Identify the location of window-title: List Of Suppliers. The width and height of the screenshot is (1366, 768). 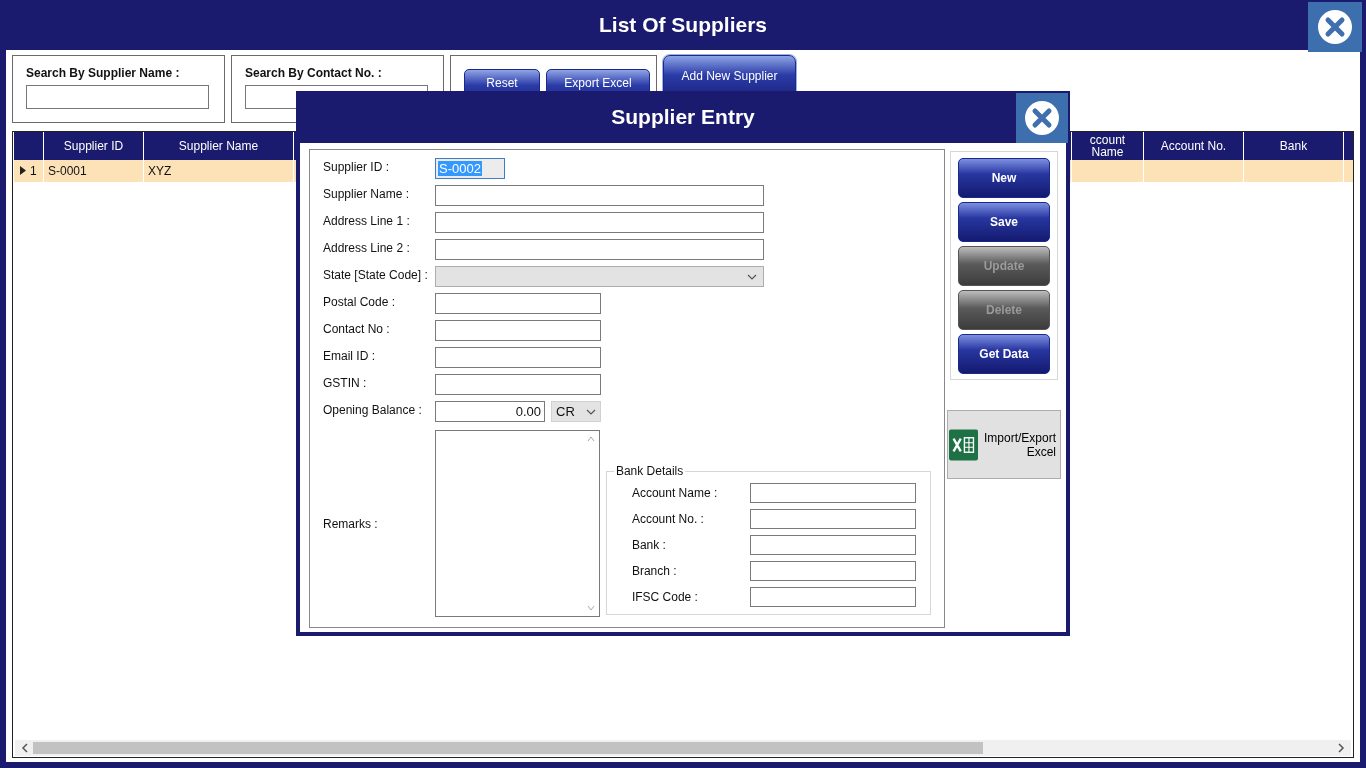
(683, 25).